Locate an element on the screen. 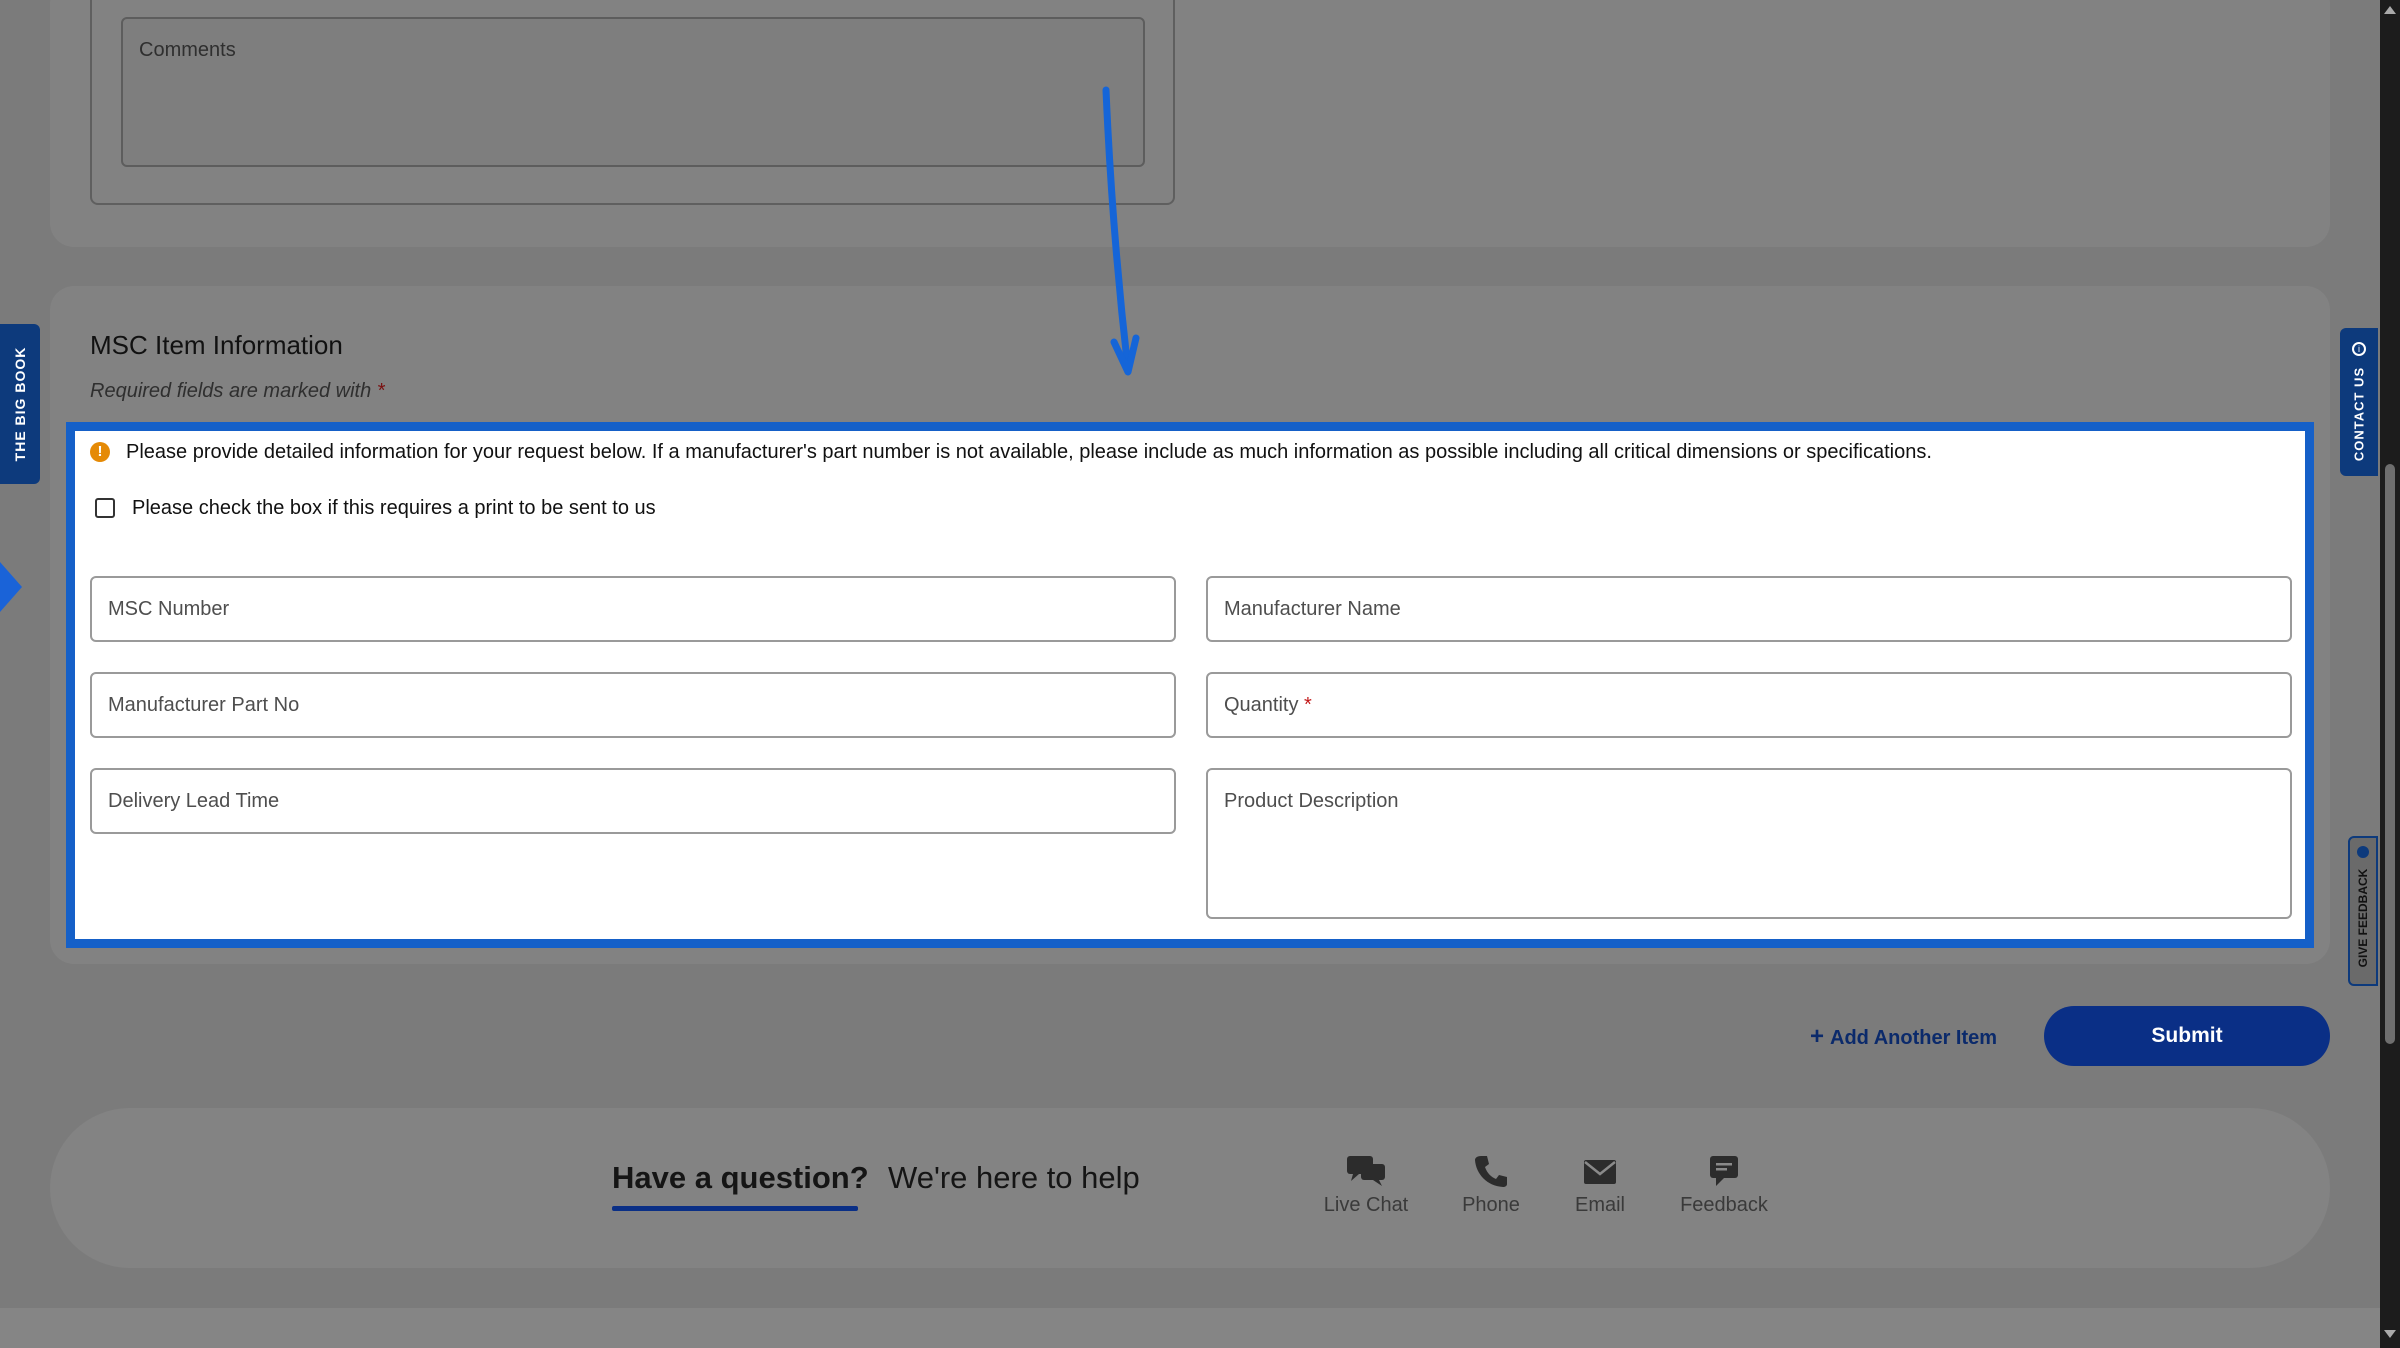 The image size is (2400, 1348). live-chat-label: Live Chat is located at coordinates (1366, 1205).